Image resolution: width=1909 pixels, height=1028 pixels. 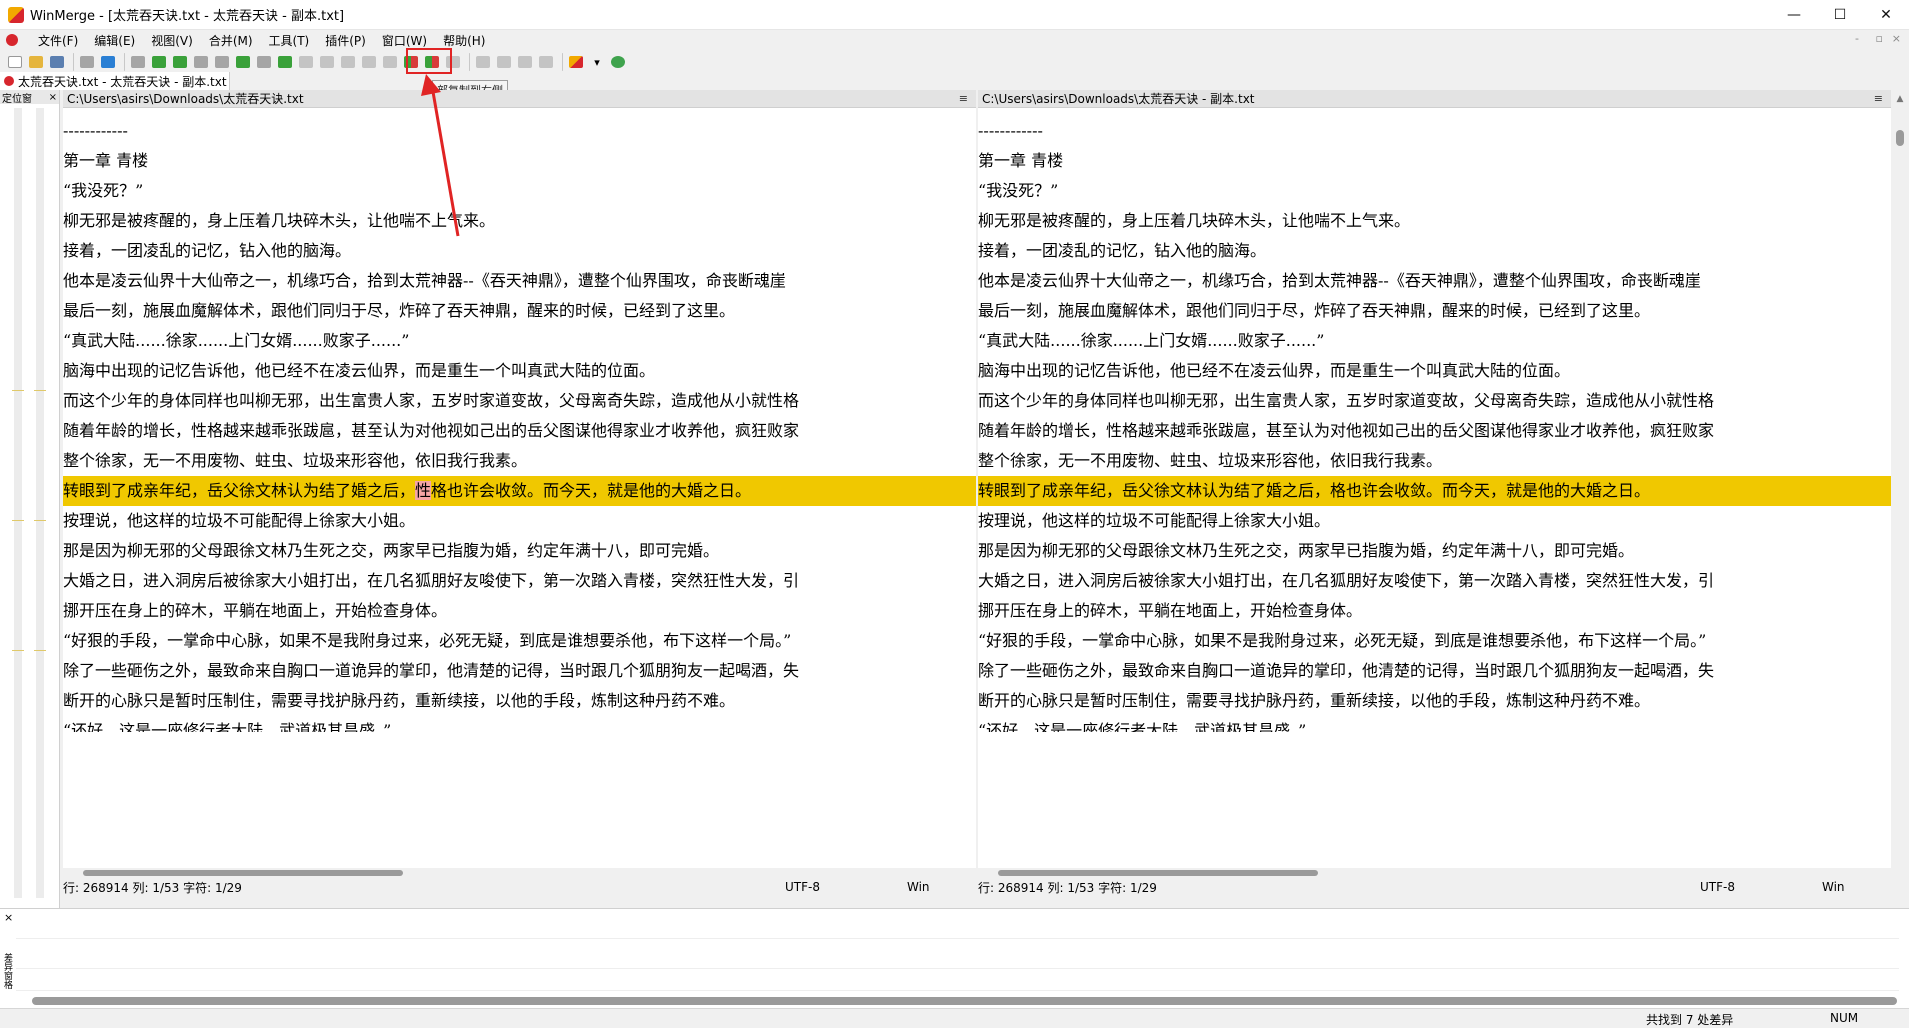 I want to click on vertical-scrollbar: ▲, so click(x=1900, y=493).